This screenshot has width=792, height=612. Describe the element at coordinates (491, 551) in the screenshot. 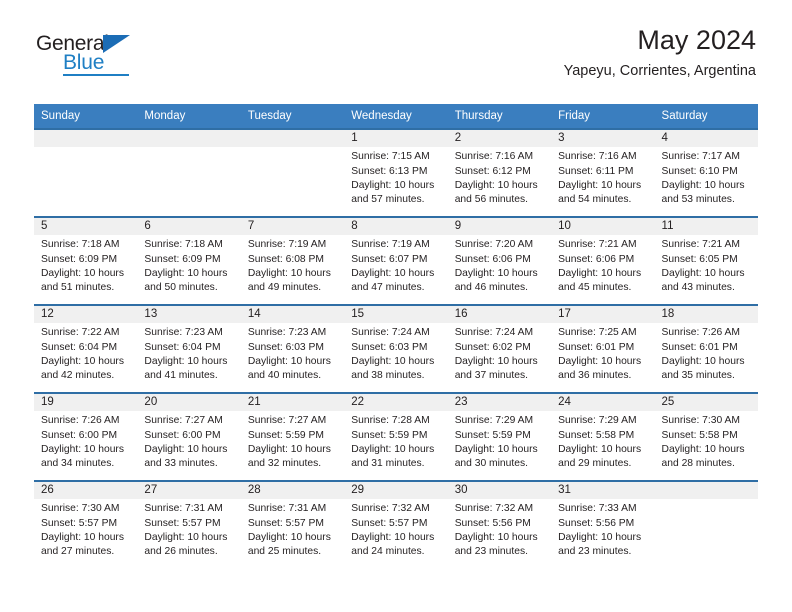

I see `daylight-duration-line2: and 23 minutes.` at that location.